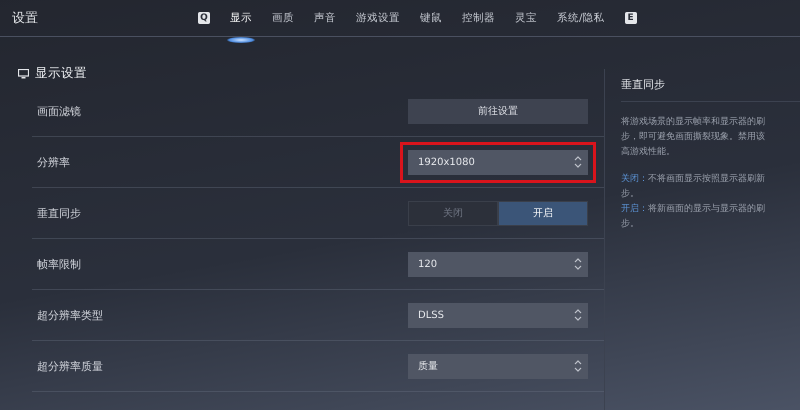 The image size is (800, 410). Describe the element at coordinates (204, 18) in the screenshot. I see `key-hint: Q` at that location.